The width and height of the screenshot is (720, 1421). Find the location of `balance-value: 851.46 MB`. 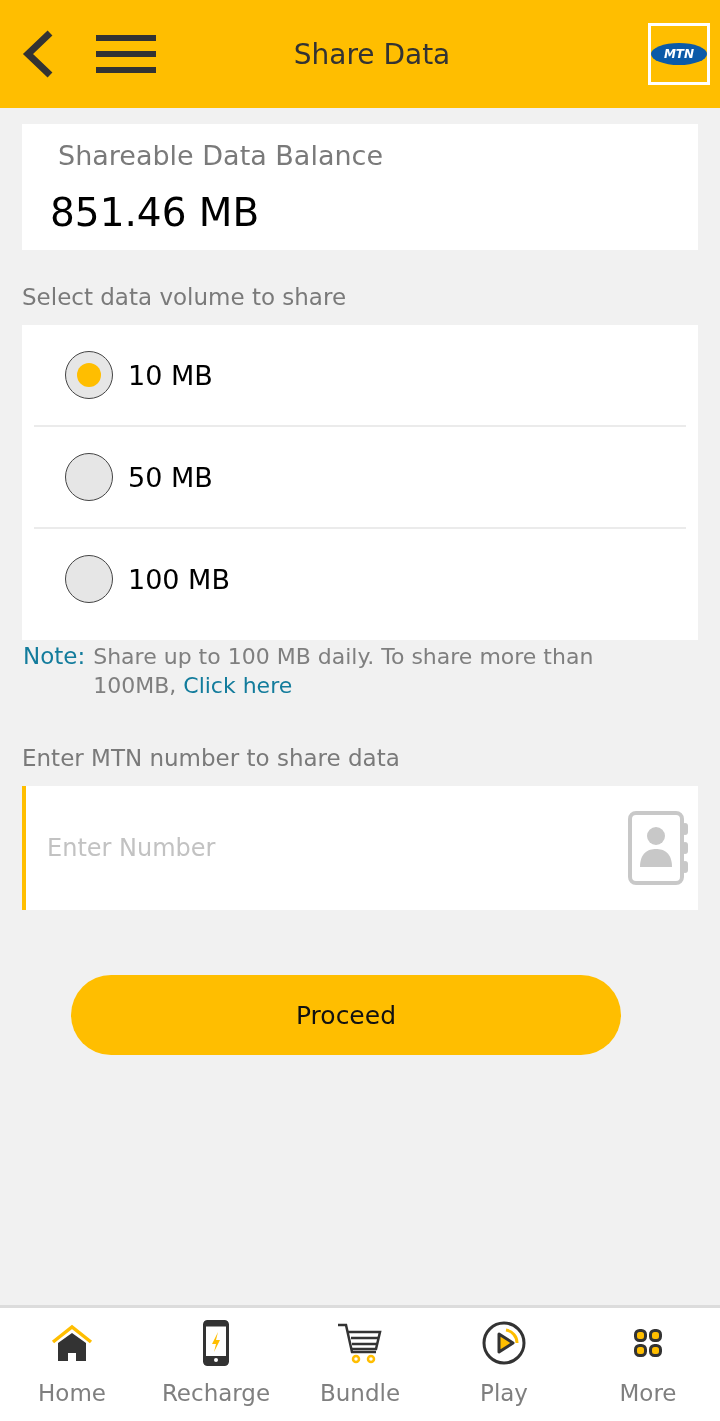

balance-value: 851.46 MB is located at coordinates (155, 213).